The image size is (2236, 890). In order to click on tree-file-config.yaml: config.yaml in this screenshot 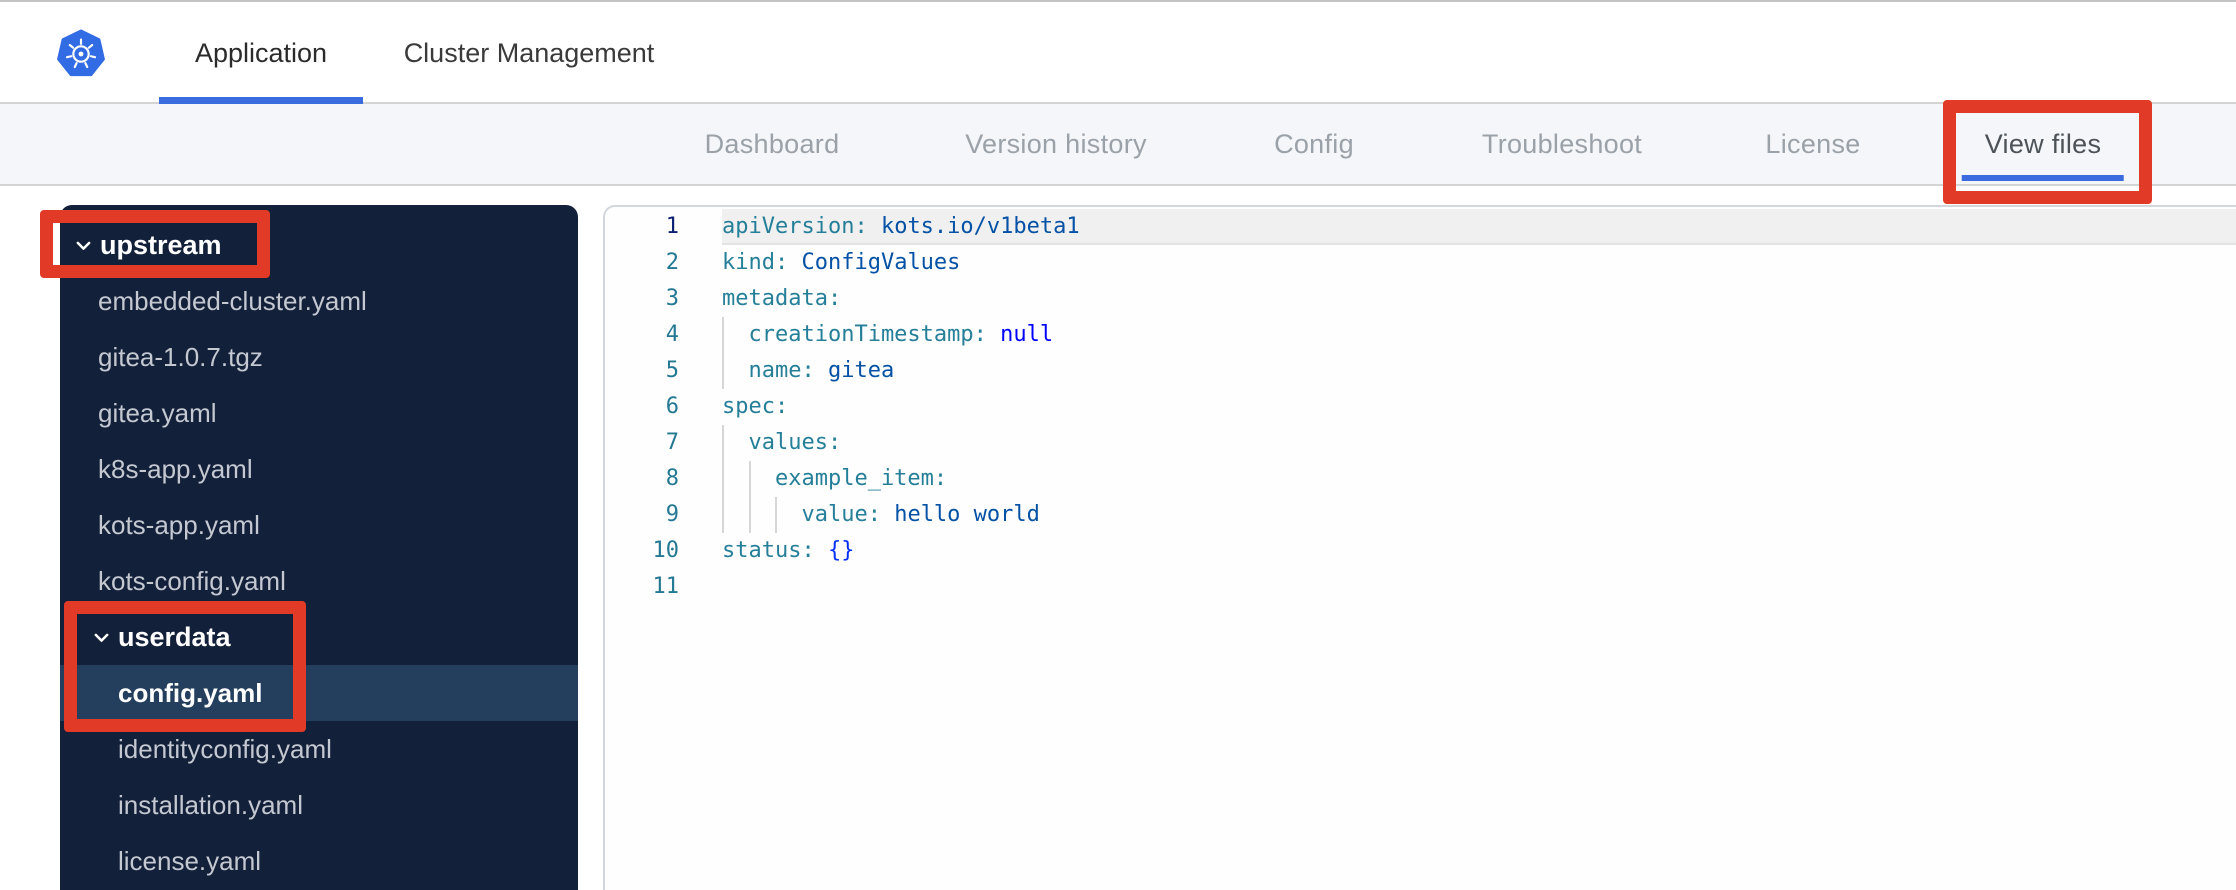, I will do `click(319, 693)`.